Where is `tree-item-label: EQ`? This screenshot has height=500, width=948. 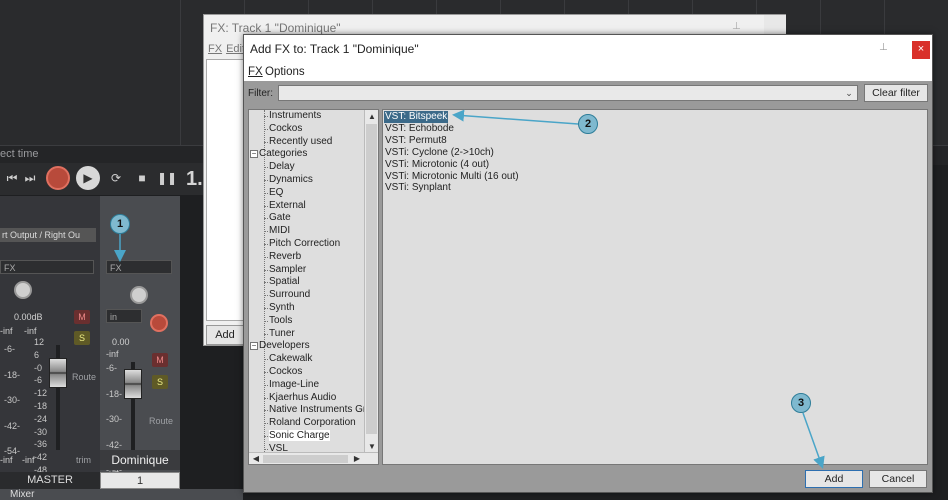
tree-item-label: EQ is located at coordinates (276, 192).